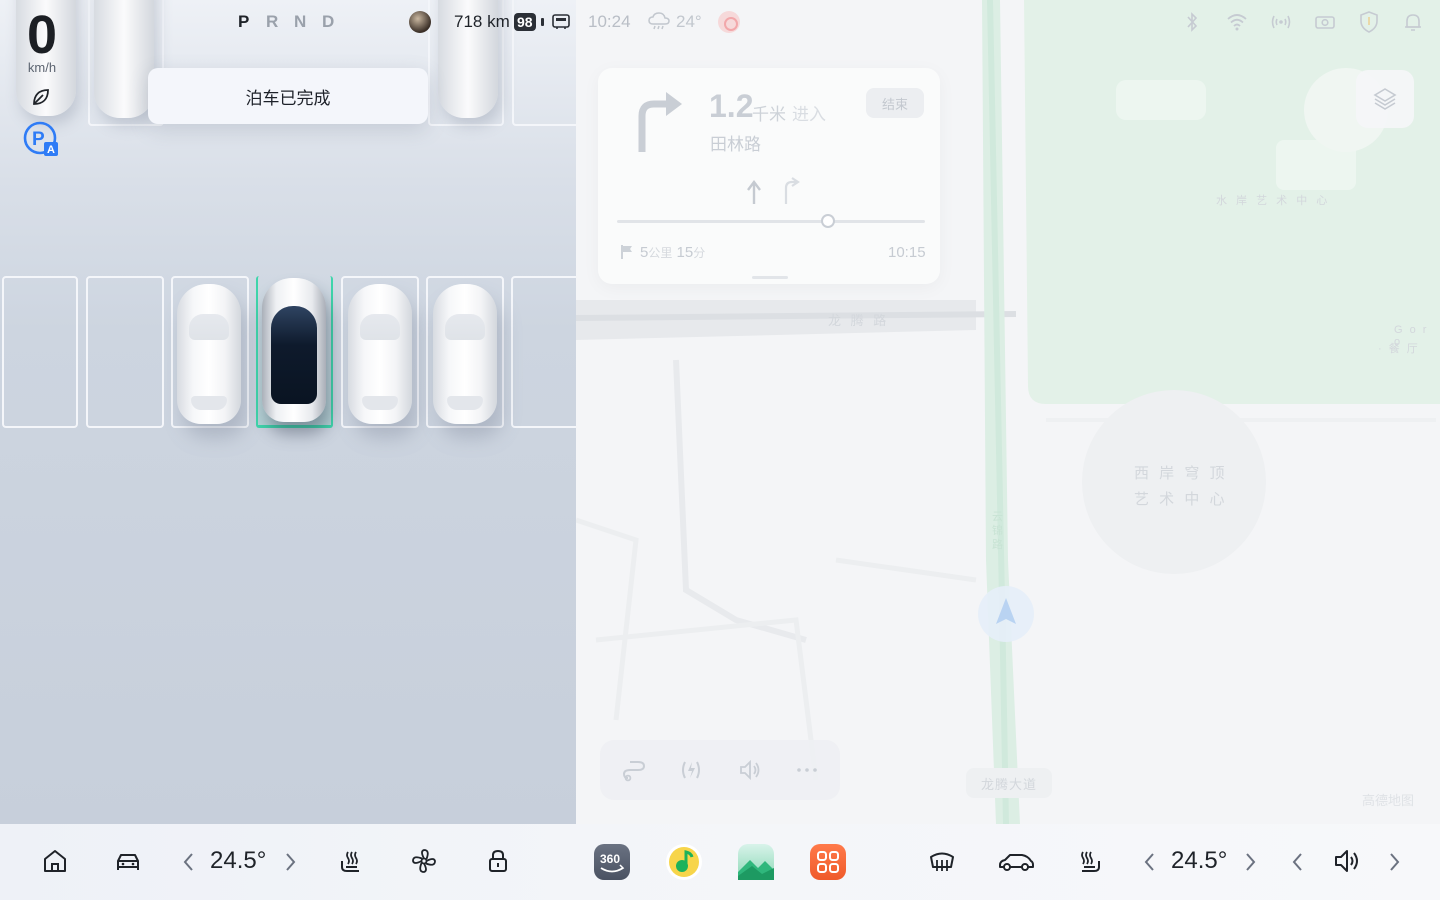 This screenshot has width=1440, height=900. What do you see at coordinates (41, 97) in the screenshot?
I see `eco-leaf-icon` at bounding box center [41, 97].